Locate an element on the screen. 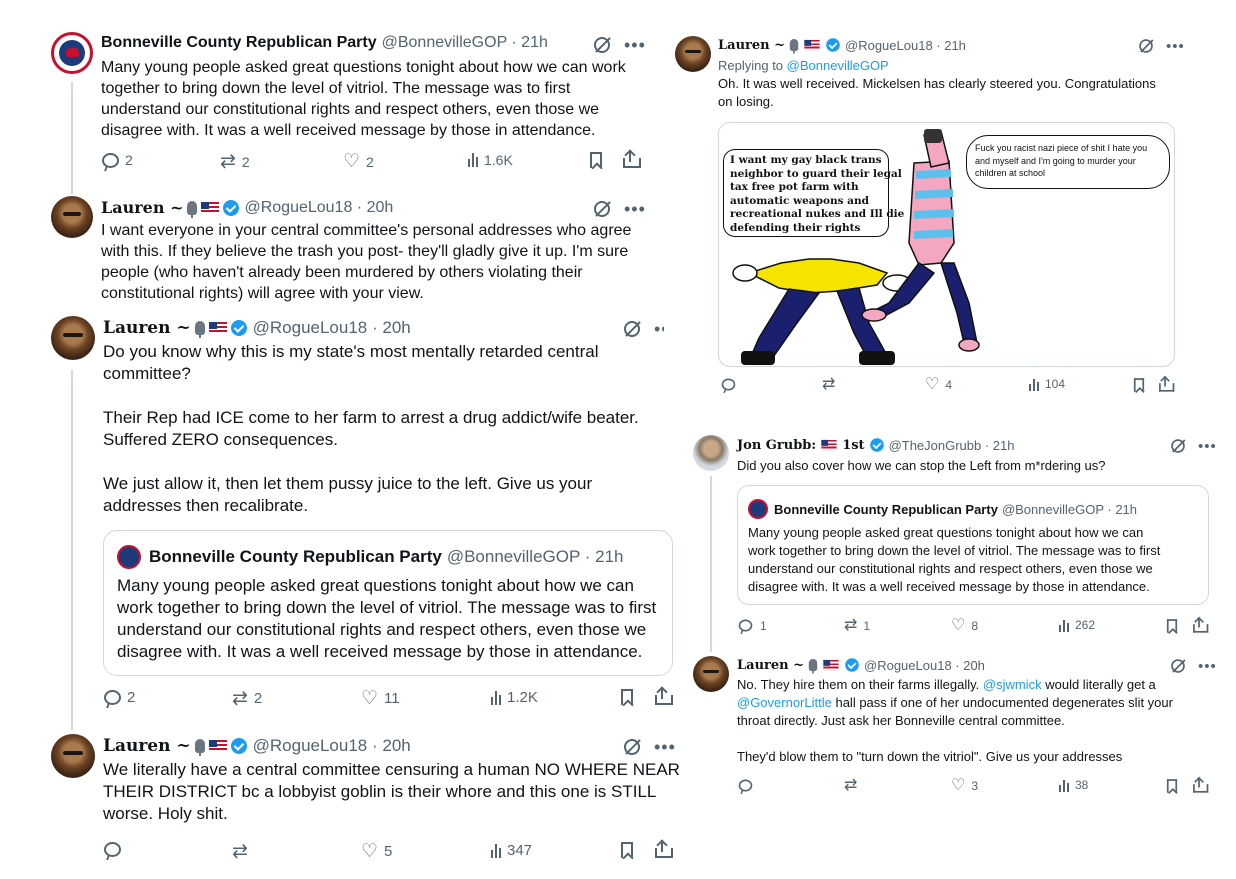 This screenshot has width=1236, height=879. replying-to-label: Replying to is located at coordinates (752, 65).